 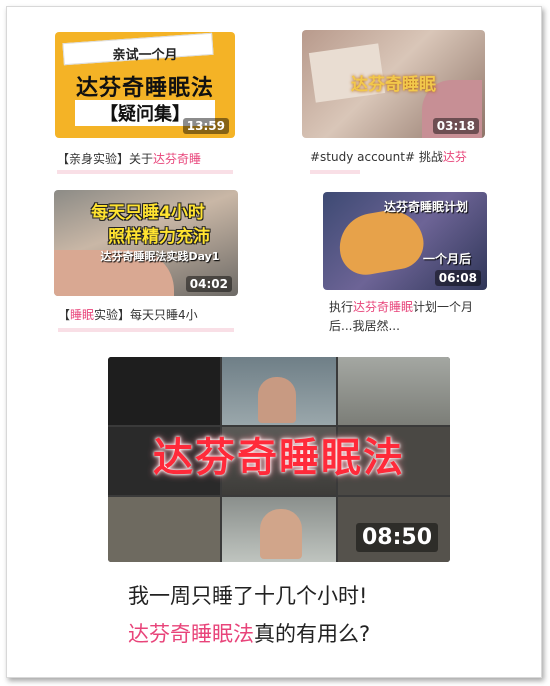 I want to click on video-caption: #study account# 挑战达芬, so click(x=397, y=159).